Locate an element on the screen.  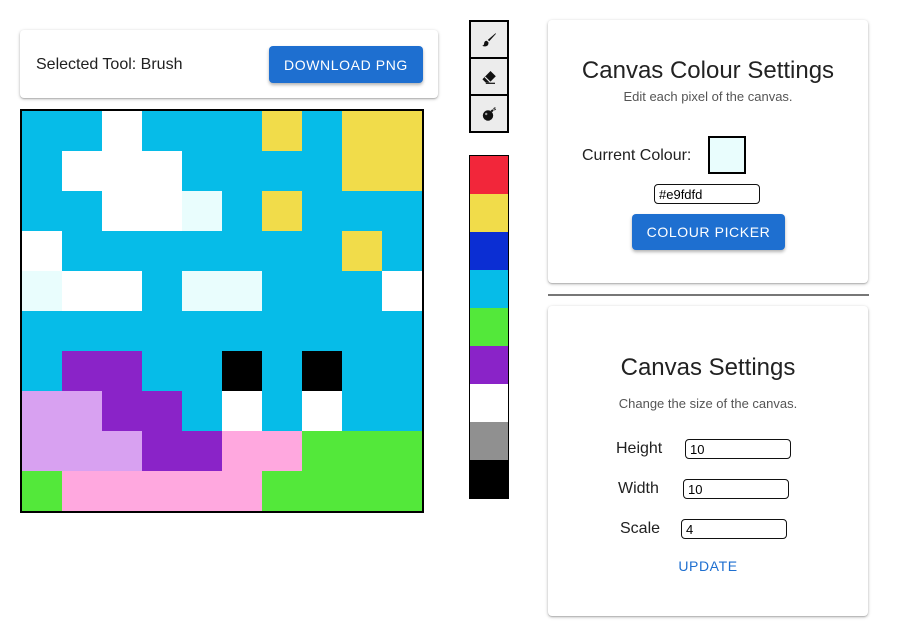
hex-colour-input is located at coordinates (707, 194).